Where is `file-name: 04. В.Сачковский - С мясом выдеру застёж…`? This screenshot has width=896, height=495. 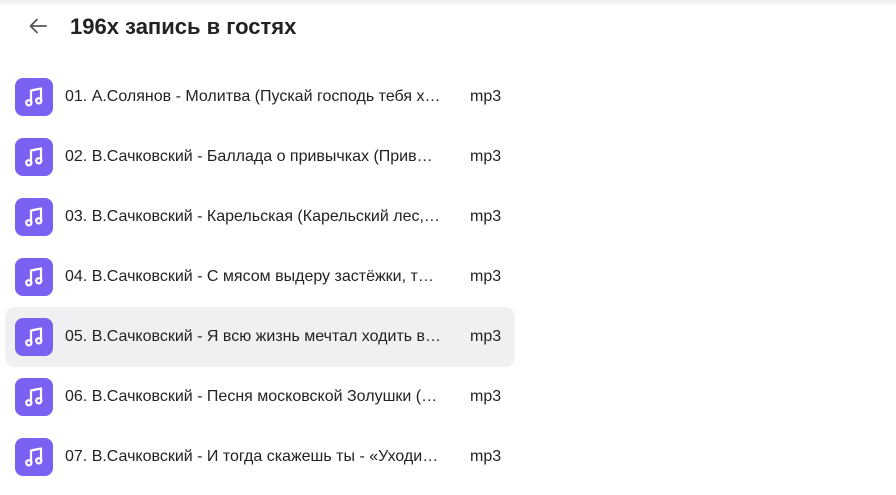 file-name: 04. В.Сачковский - С мясом выдеру застёж… is located at coordinates (249, 276).